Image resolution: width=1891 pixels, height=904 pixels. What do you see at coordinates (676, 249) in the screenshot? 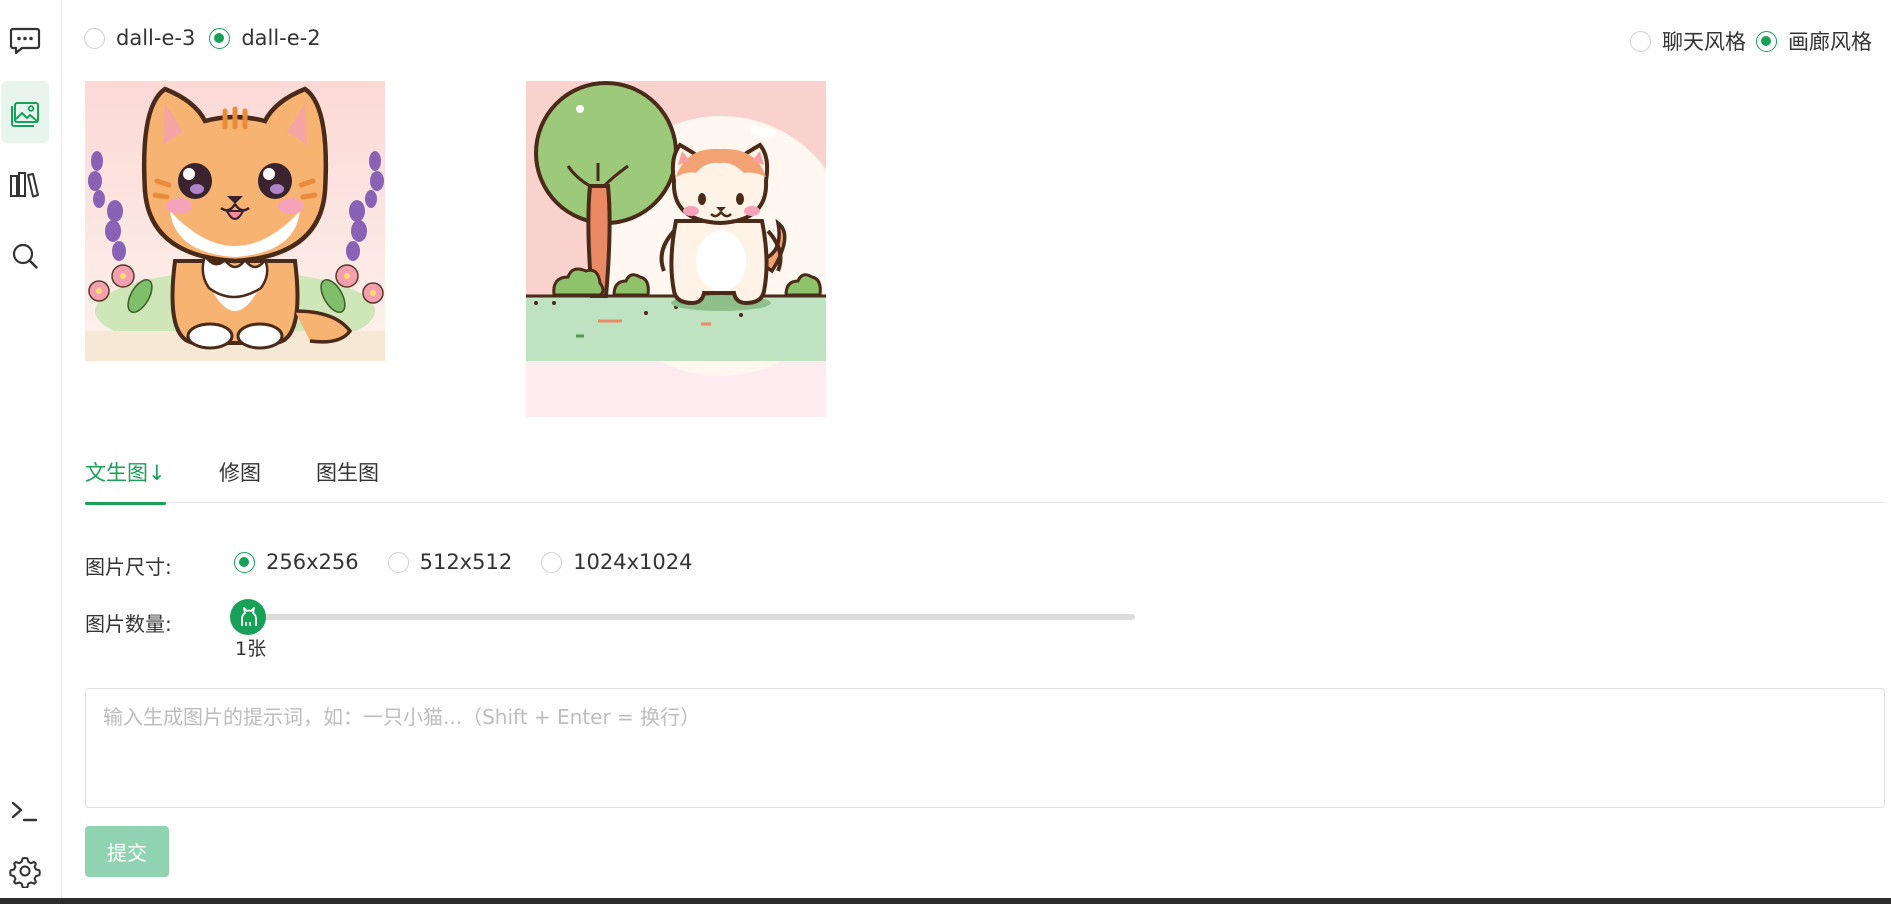
I see `generated-image-cat-tree` at bounding box center [676, 249].